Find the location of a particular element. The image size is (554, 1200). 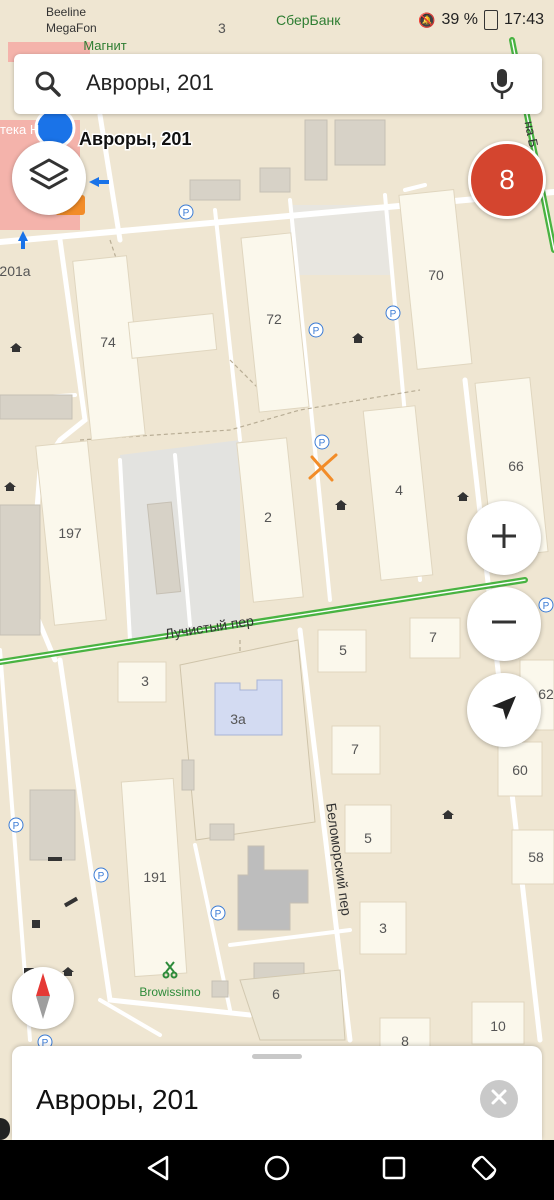

layers-button is located at coordinates (49, 178).